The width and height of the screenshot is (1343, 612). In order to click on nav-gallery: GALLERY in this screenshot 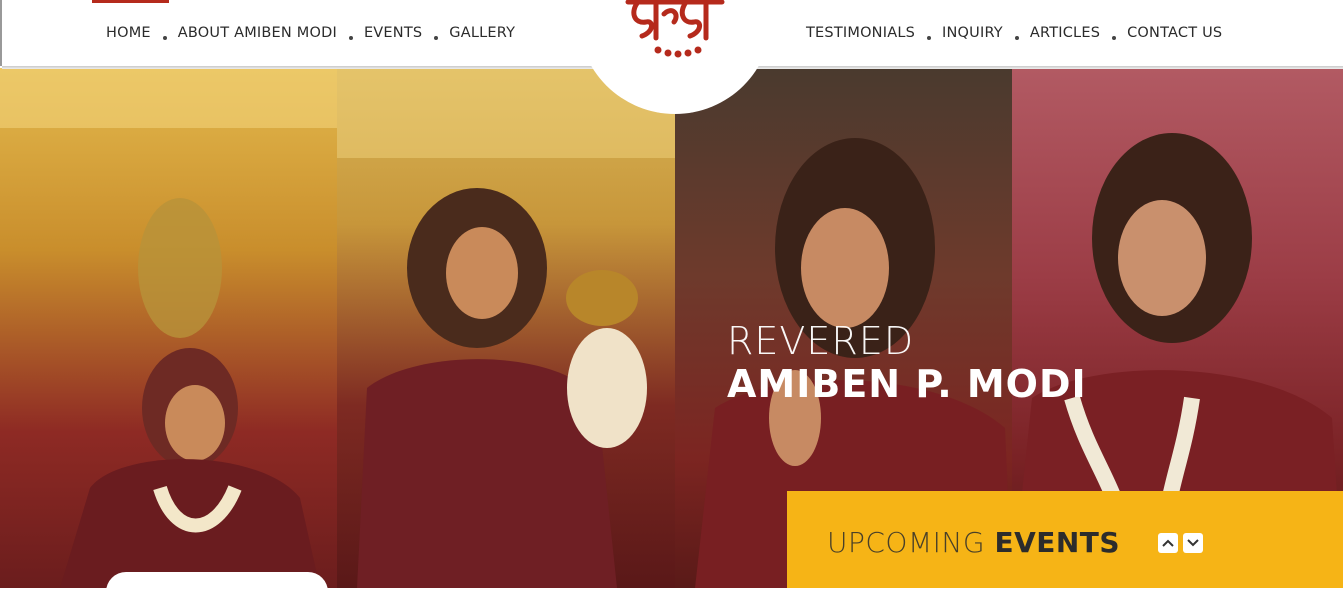, I will do `click(482, 33)`.